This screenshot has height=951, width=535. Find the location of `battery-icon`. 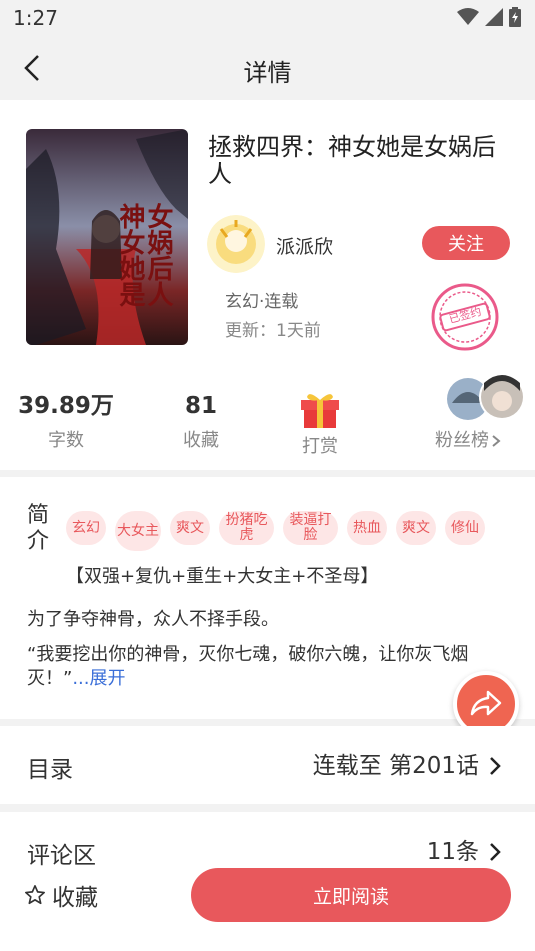

battery-icon is located at coordinates (515, 17).